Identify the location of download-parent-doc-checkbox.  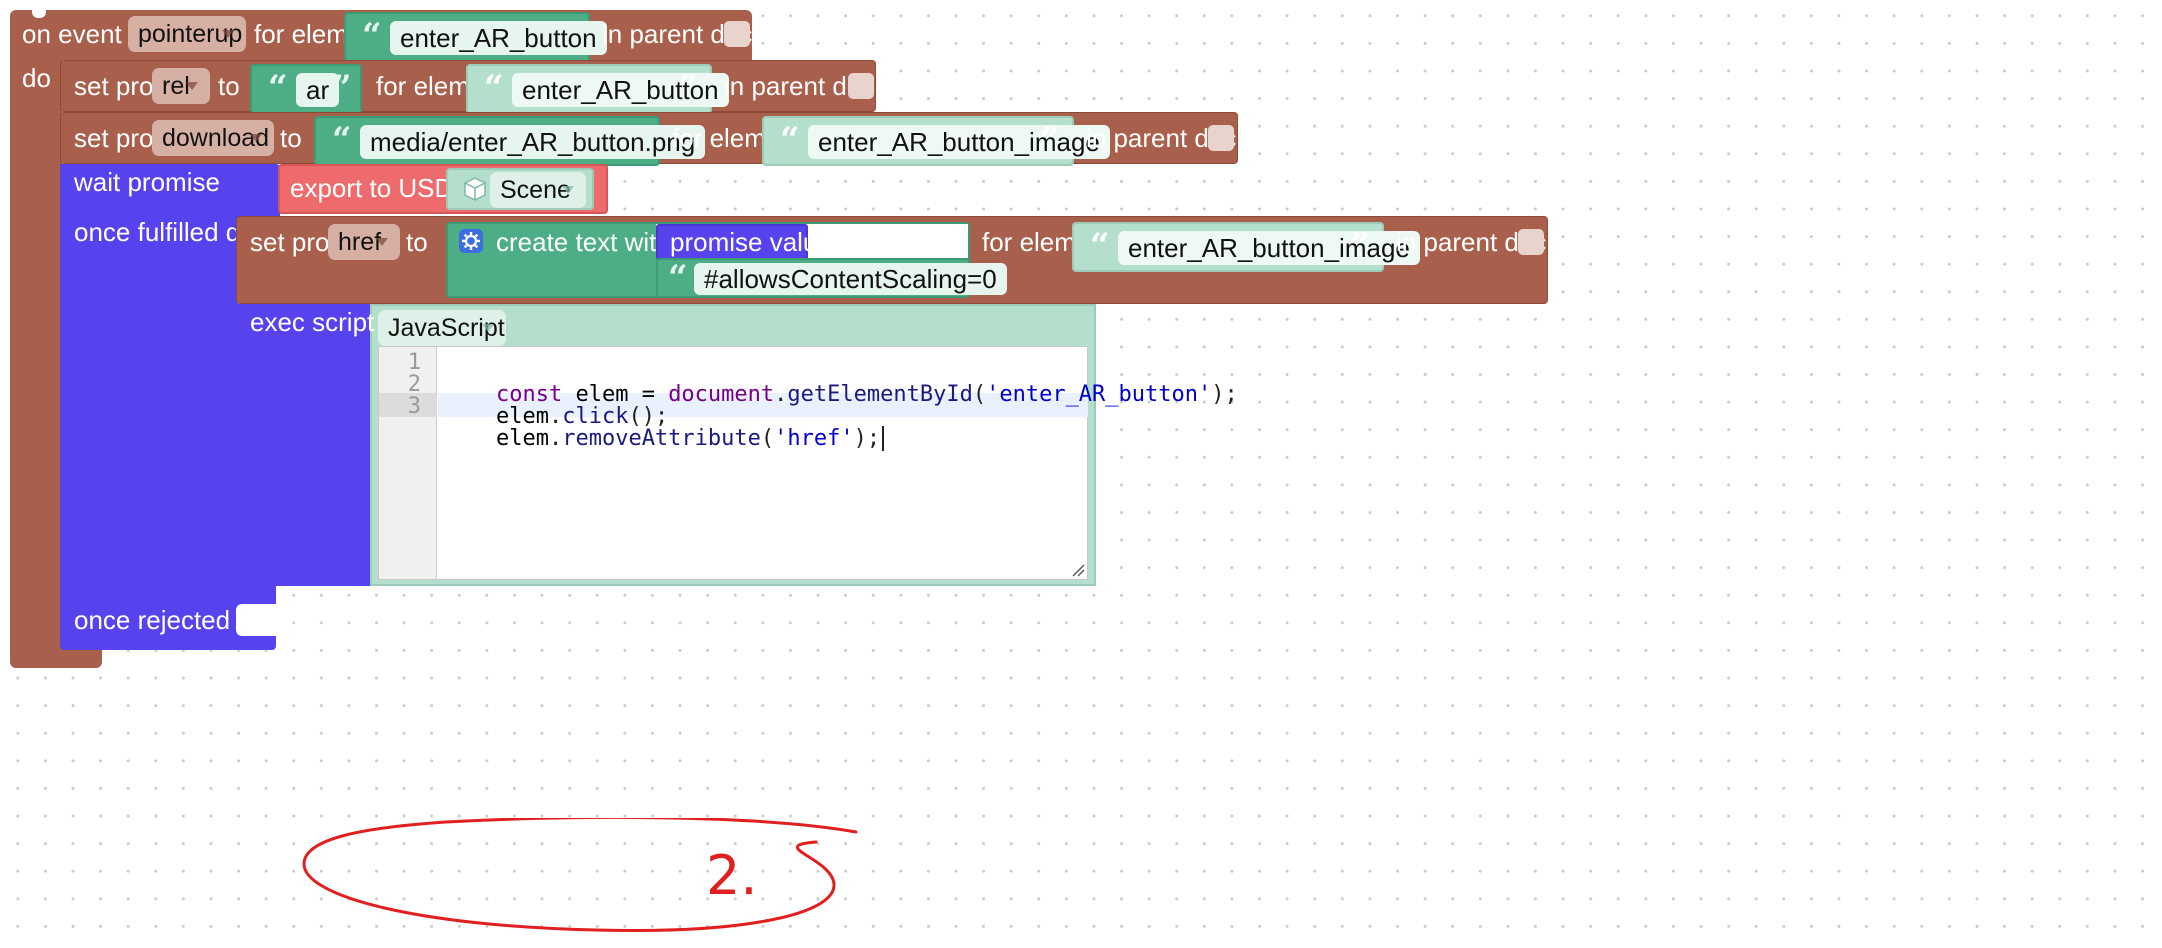
(1221, 138).